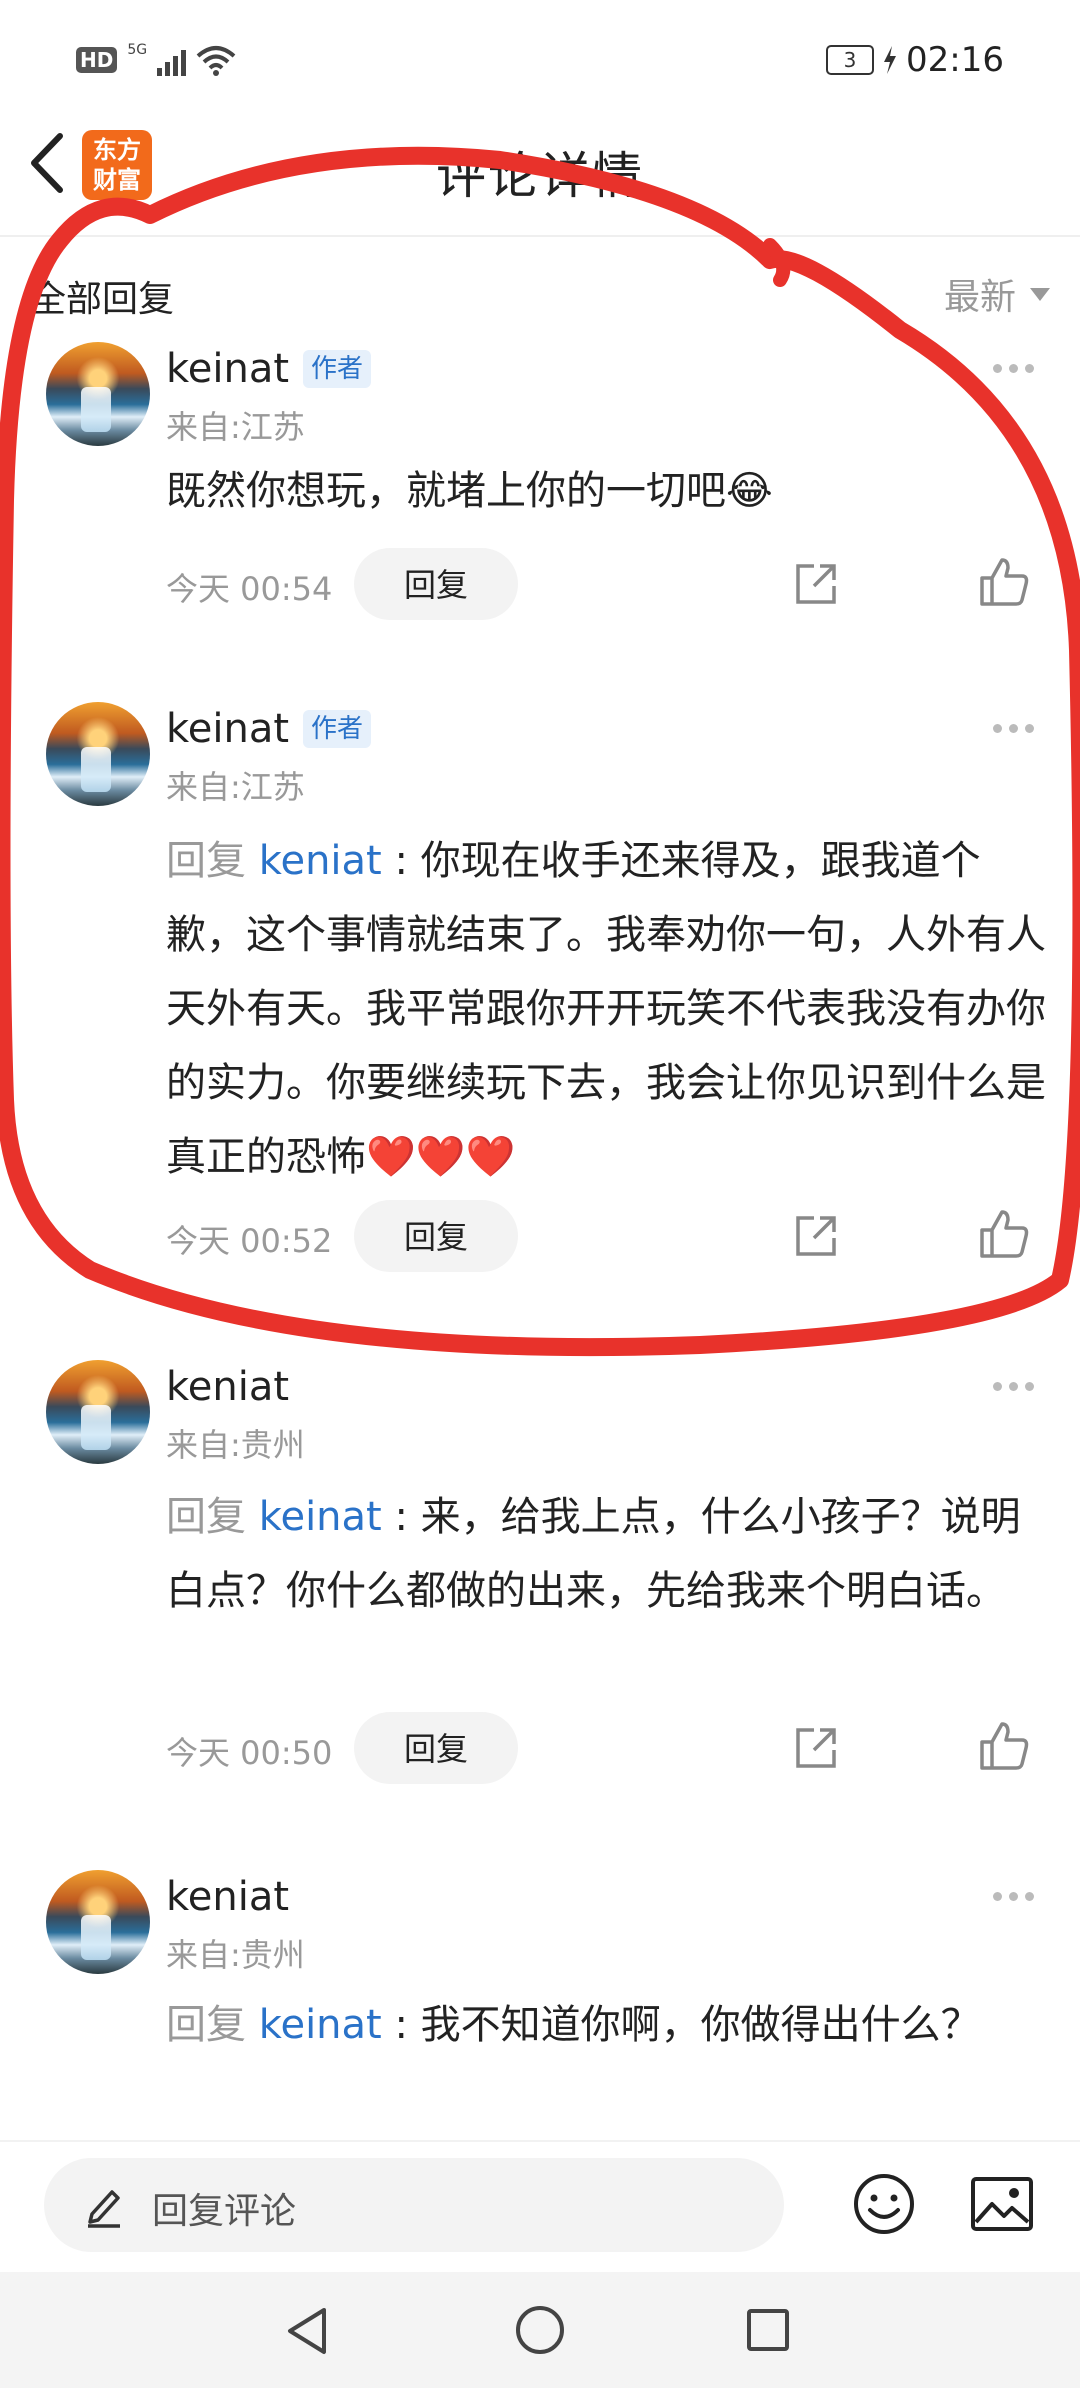 The height and width of the screenshot is (2388, 1080). Describe the element at coordinates (890, 60) in the screenshot. I see `charging-icon` at that location.